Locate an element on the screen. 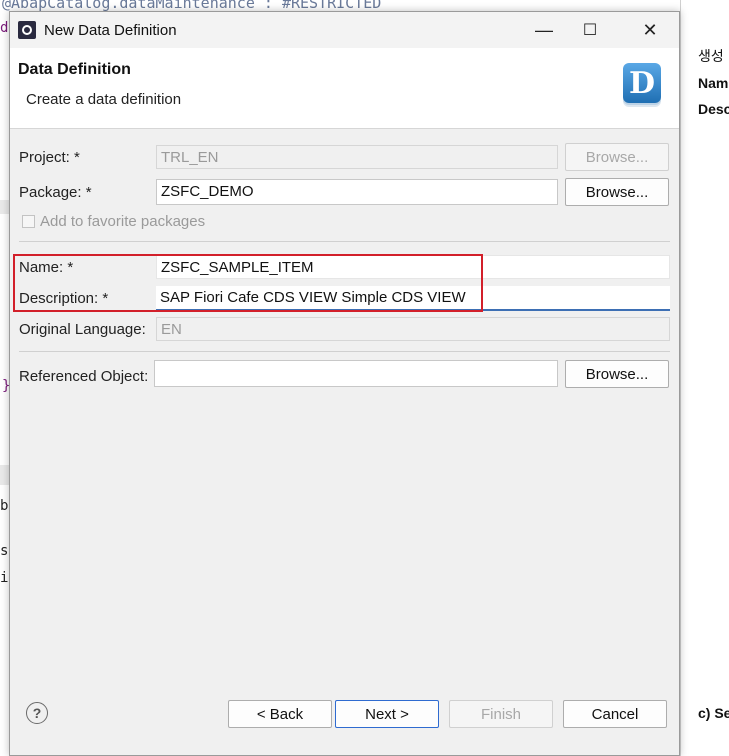  finish-button: Finish is located at coordinates (501, 714).